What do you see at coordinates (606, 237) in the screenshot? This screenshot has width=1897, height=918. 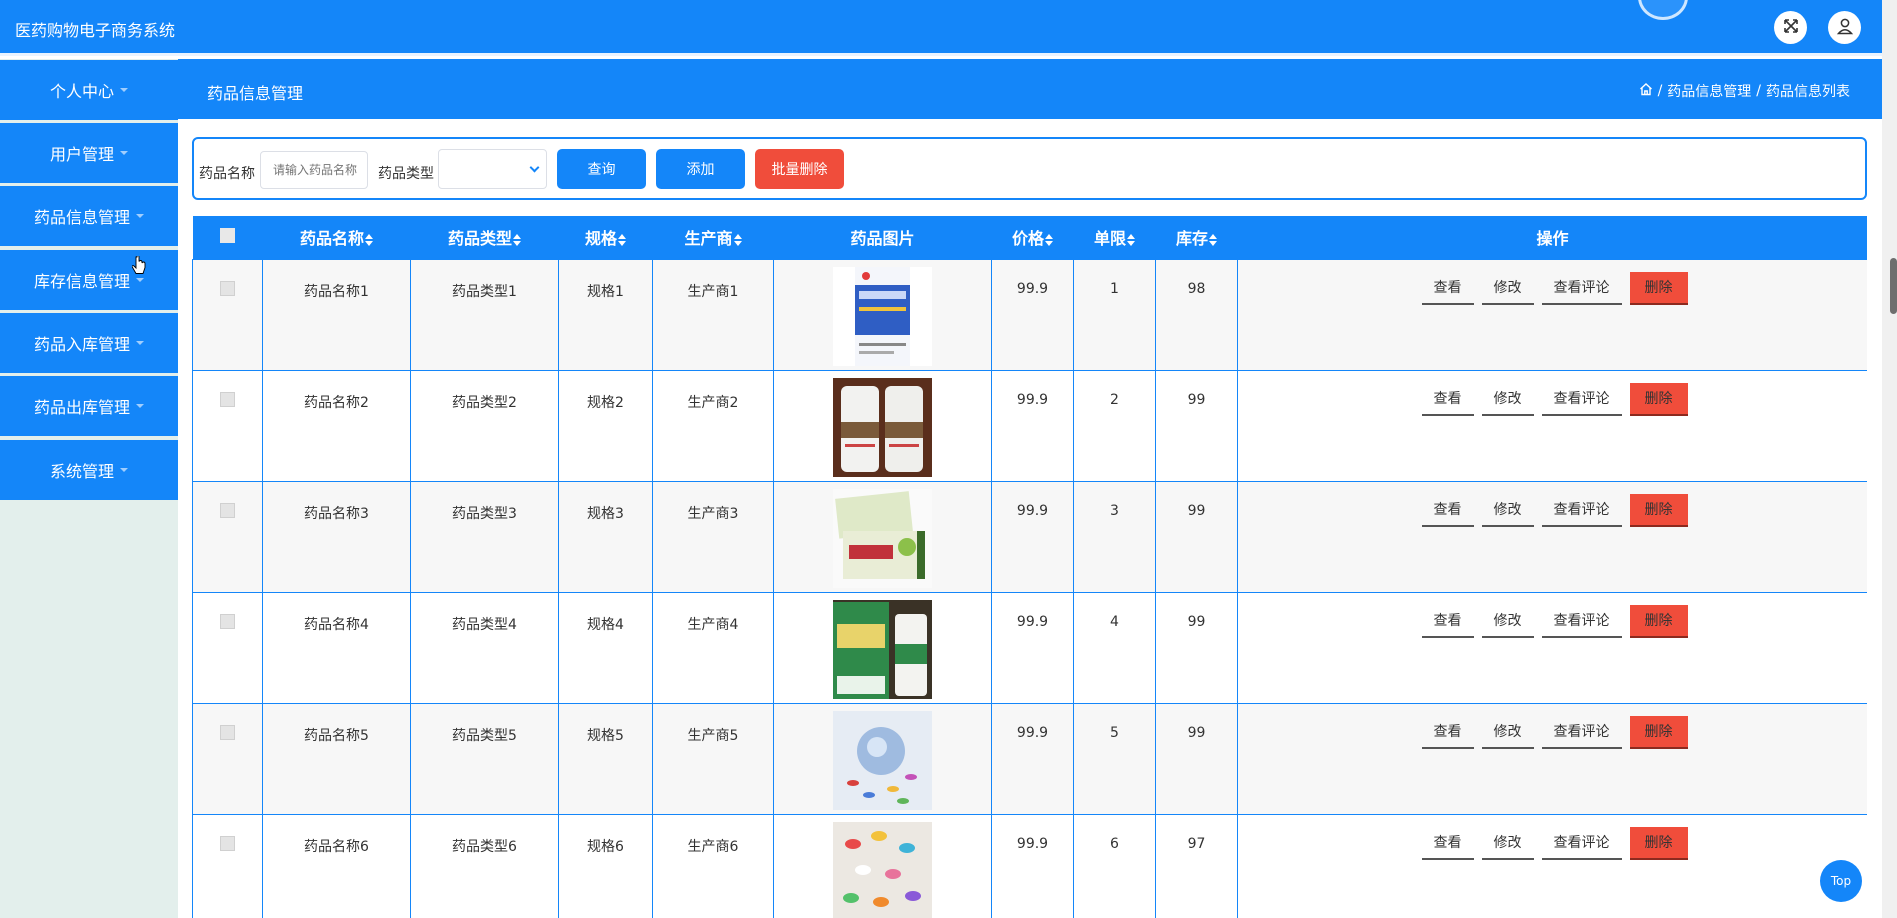 I see `column-header-spec: 规格` at bounding box center [606, 237].